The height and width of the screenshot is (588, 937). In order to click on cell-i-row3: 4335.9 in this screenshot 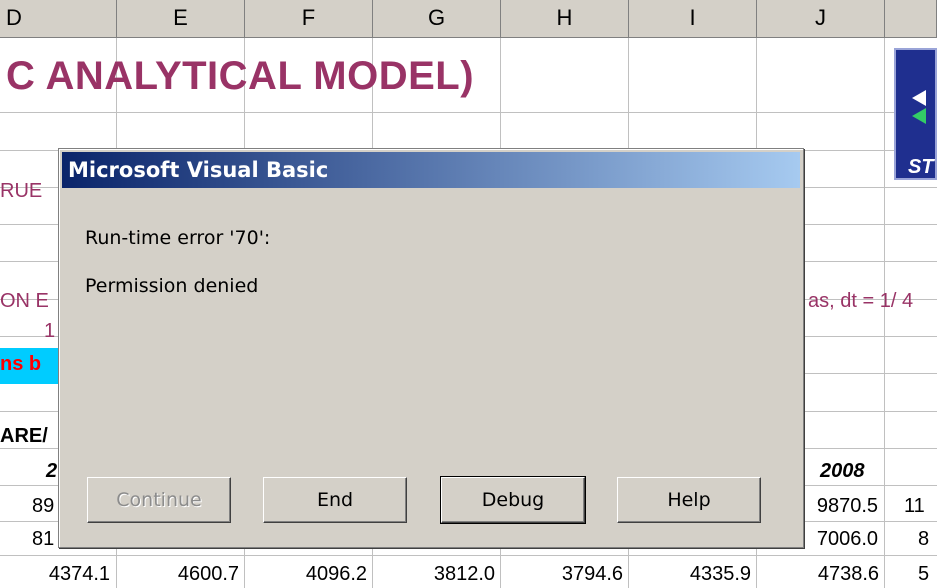, I will do `click(690, 574)`.